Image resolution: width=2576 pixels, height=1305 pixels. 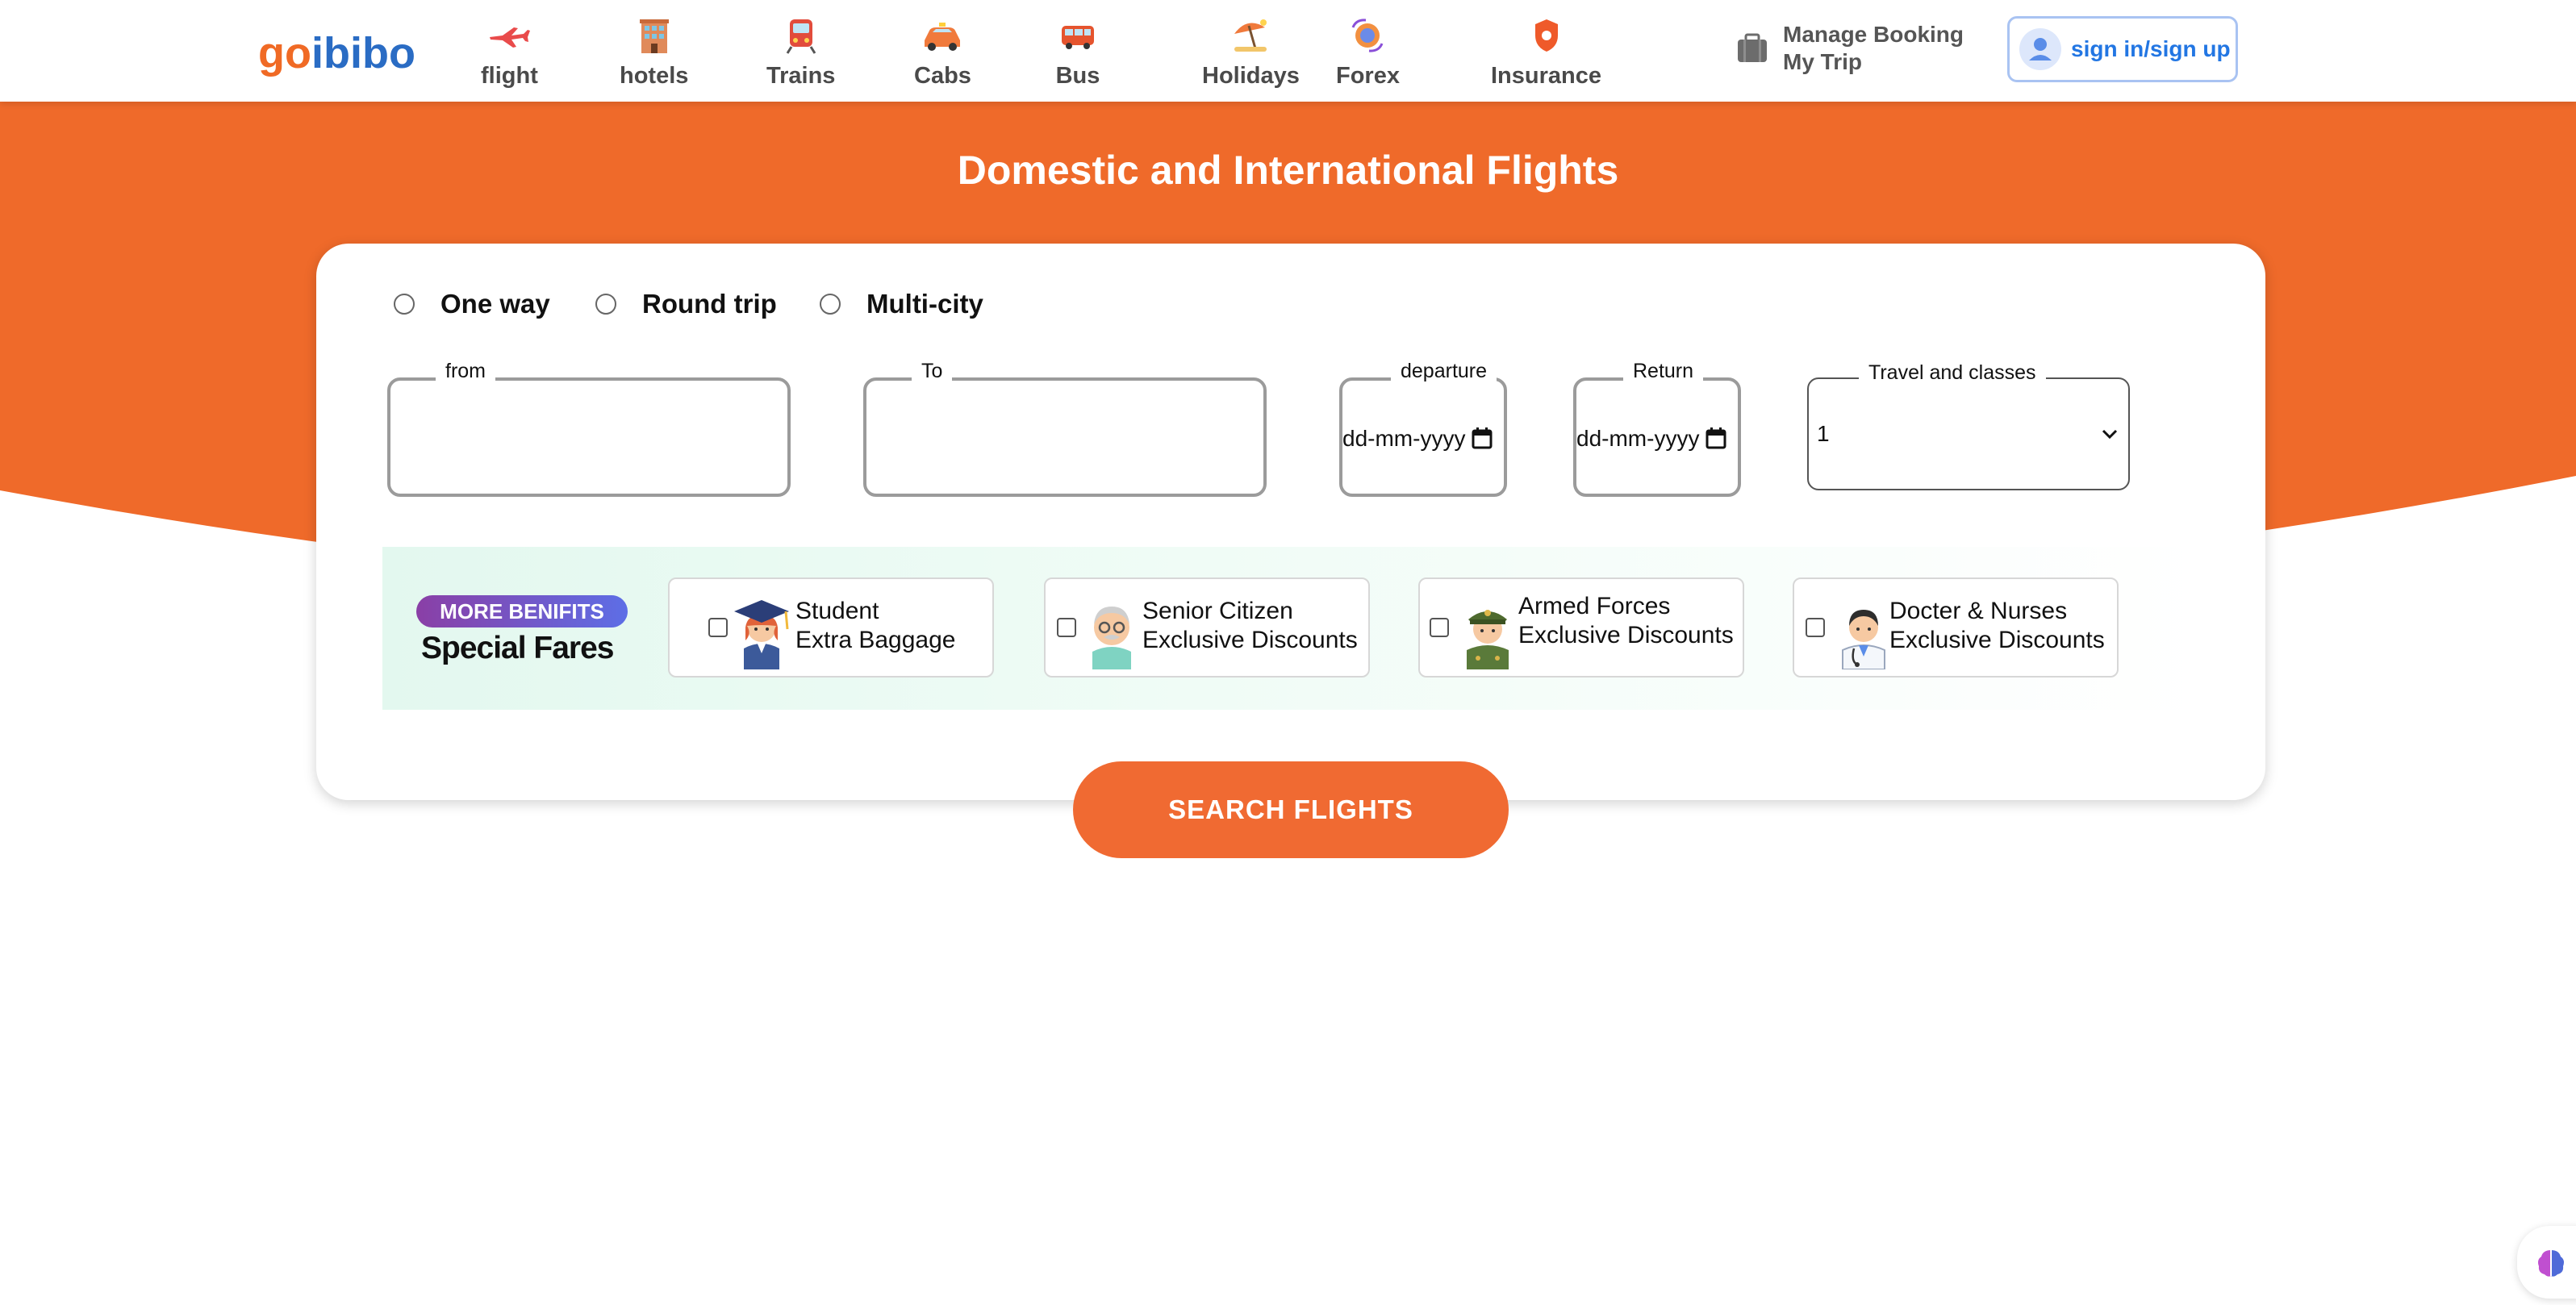 I want to click on sign-in-button: sign in/sign up, so click(x=2122, y=49).